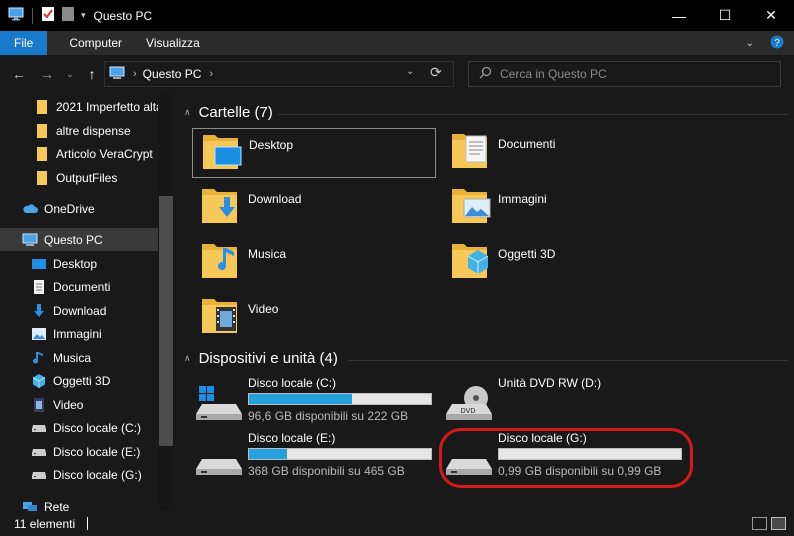 The image size is (794, 536). What do you see at coordinates (235, 112) in the screenshot?
I see `folders-group-title: Cartelle (7)` at bounding box center [235, 112].